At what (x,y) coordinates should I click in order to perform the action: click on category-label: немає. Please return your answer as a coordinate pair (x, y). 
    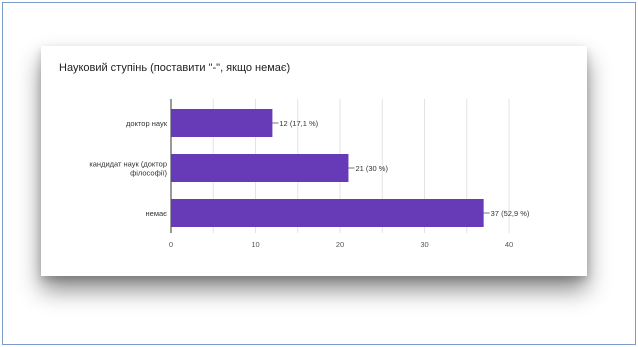
    Looking at the image, I should click on (157, 213).